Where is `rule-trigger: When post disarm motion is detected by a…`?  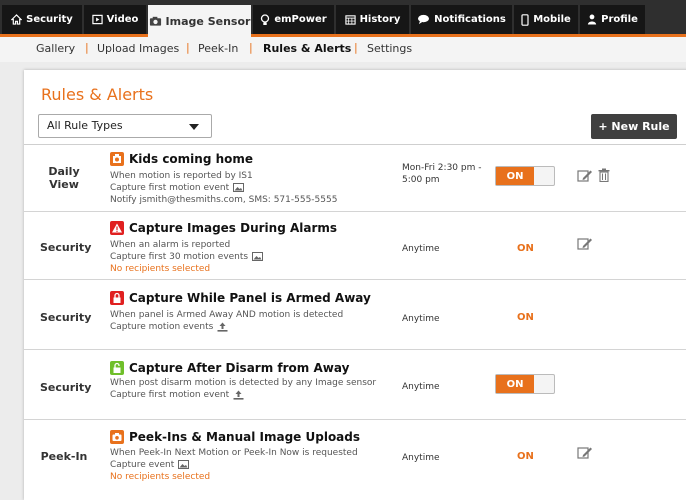
rule-trigger: When post disarm motion is detected by a… is located at coordinates (243, 383).